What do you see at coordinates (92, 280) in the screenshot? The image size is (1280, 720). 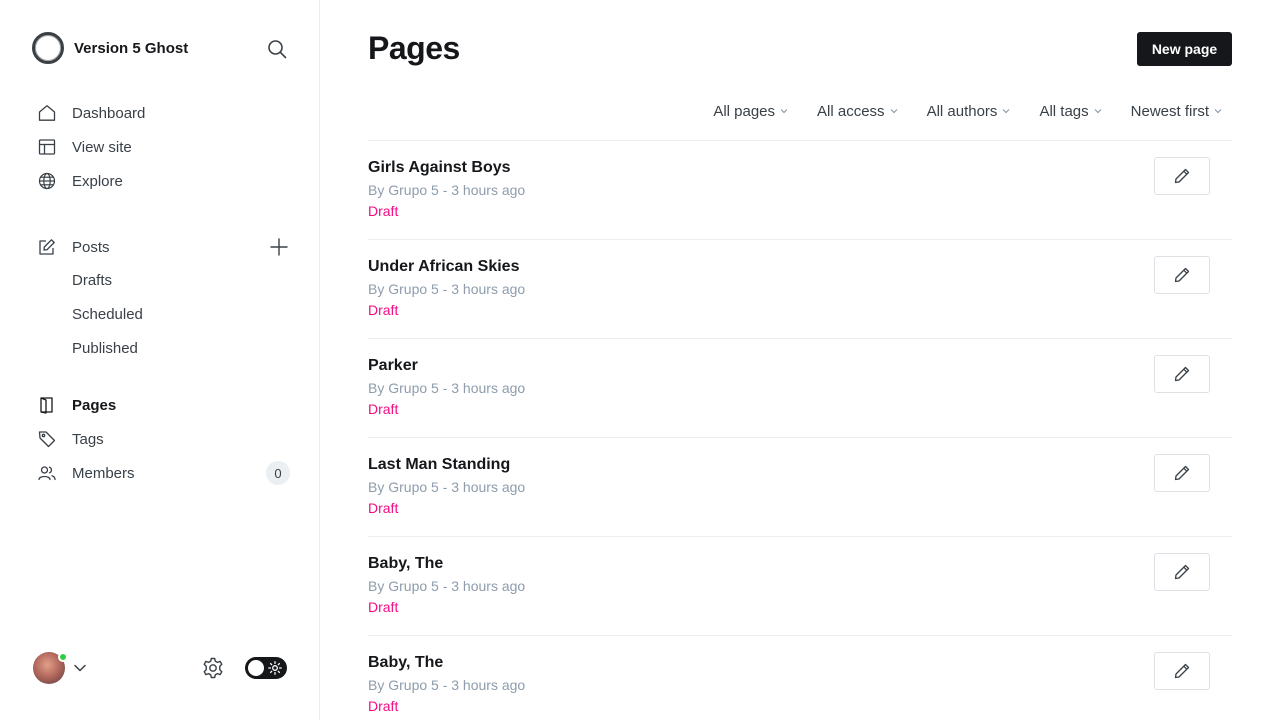 I see `nav-drafts: Drafts` at bounding box center [92, 280].